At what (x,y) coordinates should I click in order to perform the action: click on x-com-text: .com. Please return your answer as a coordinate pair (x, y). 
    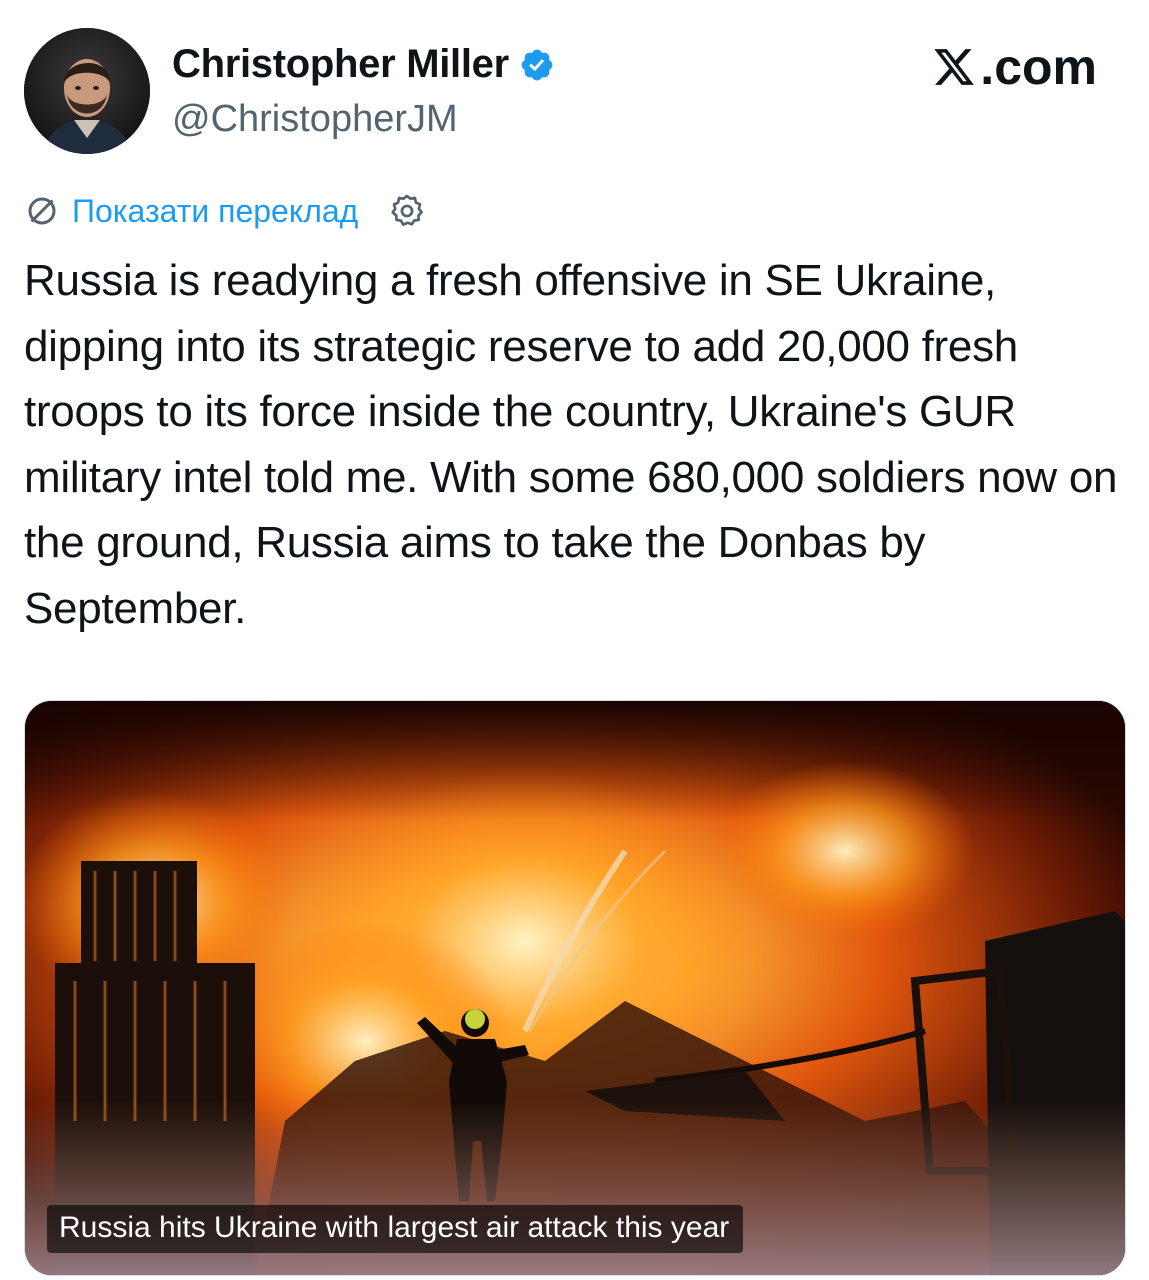
    Looking at the image, I should click on (1038, 67).